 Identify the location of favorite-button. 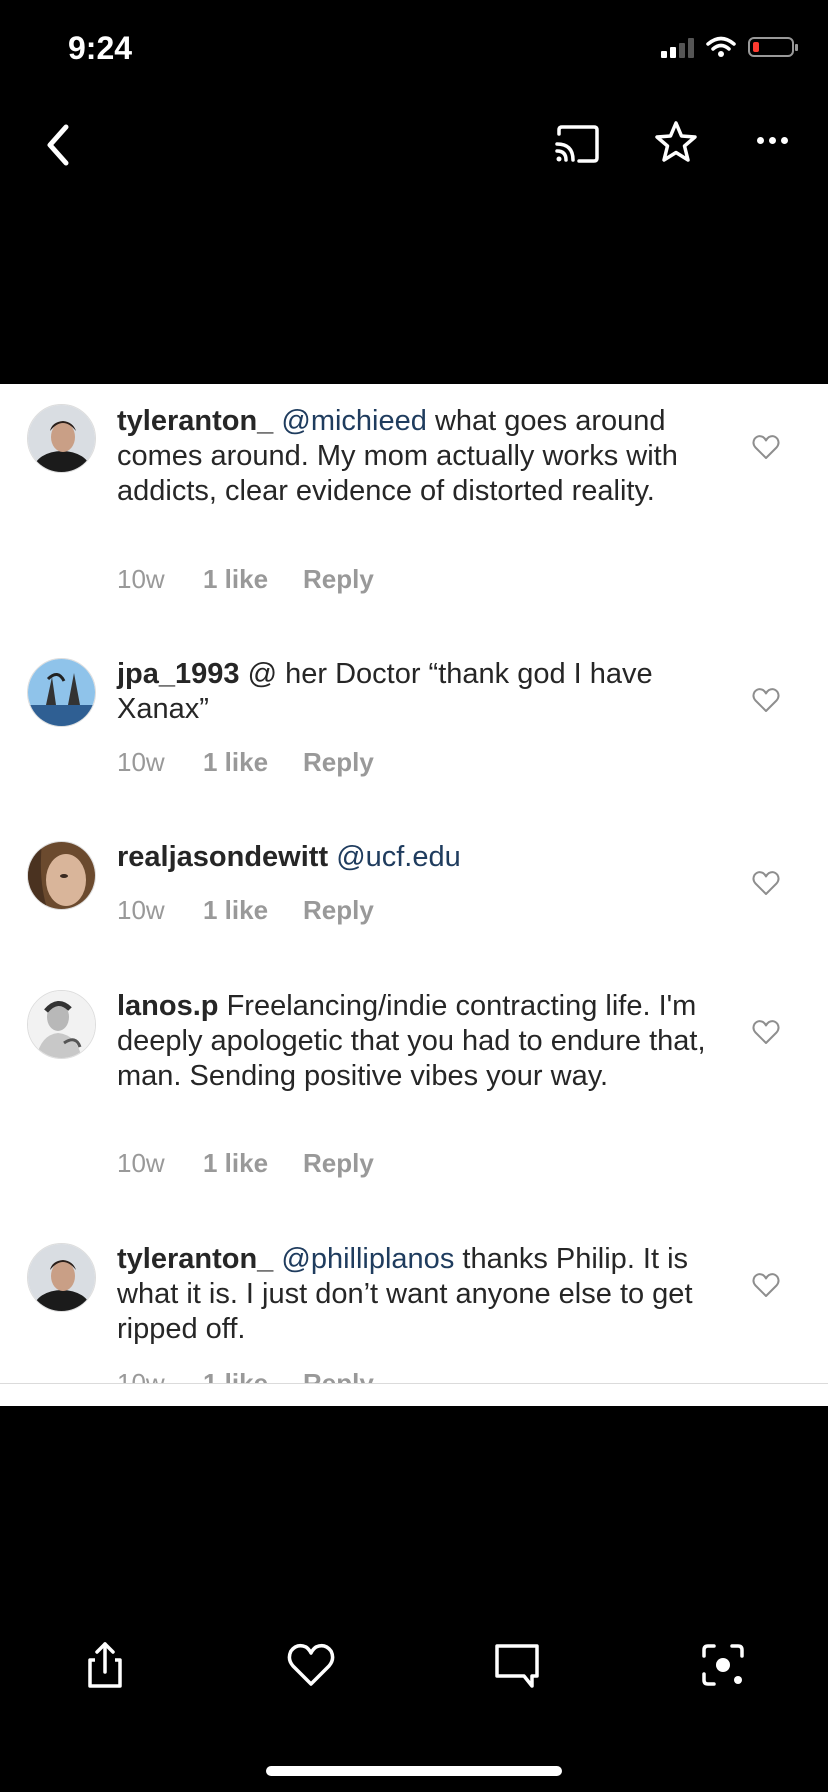
(676, 143).